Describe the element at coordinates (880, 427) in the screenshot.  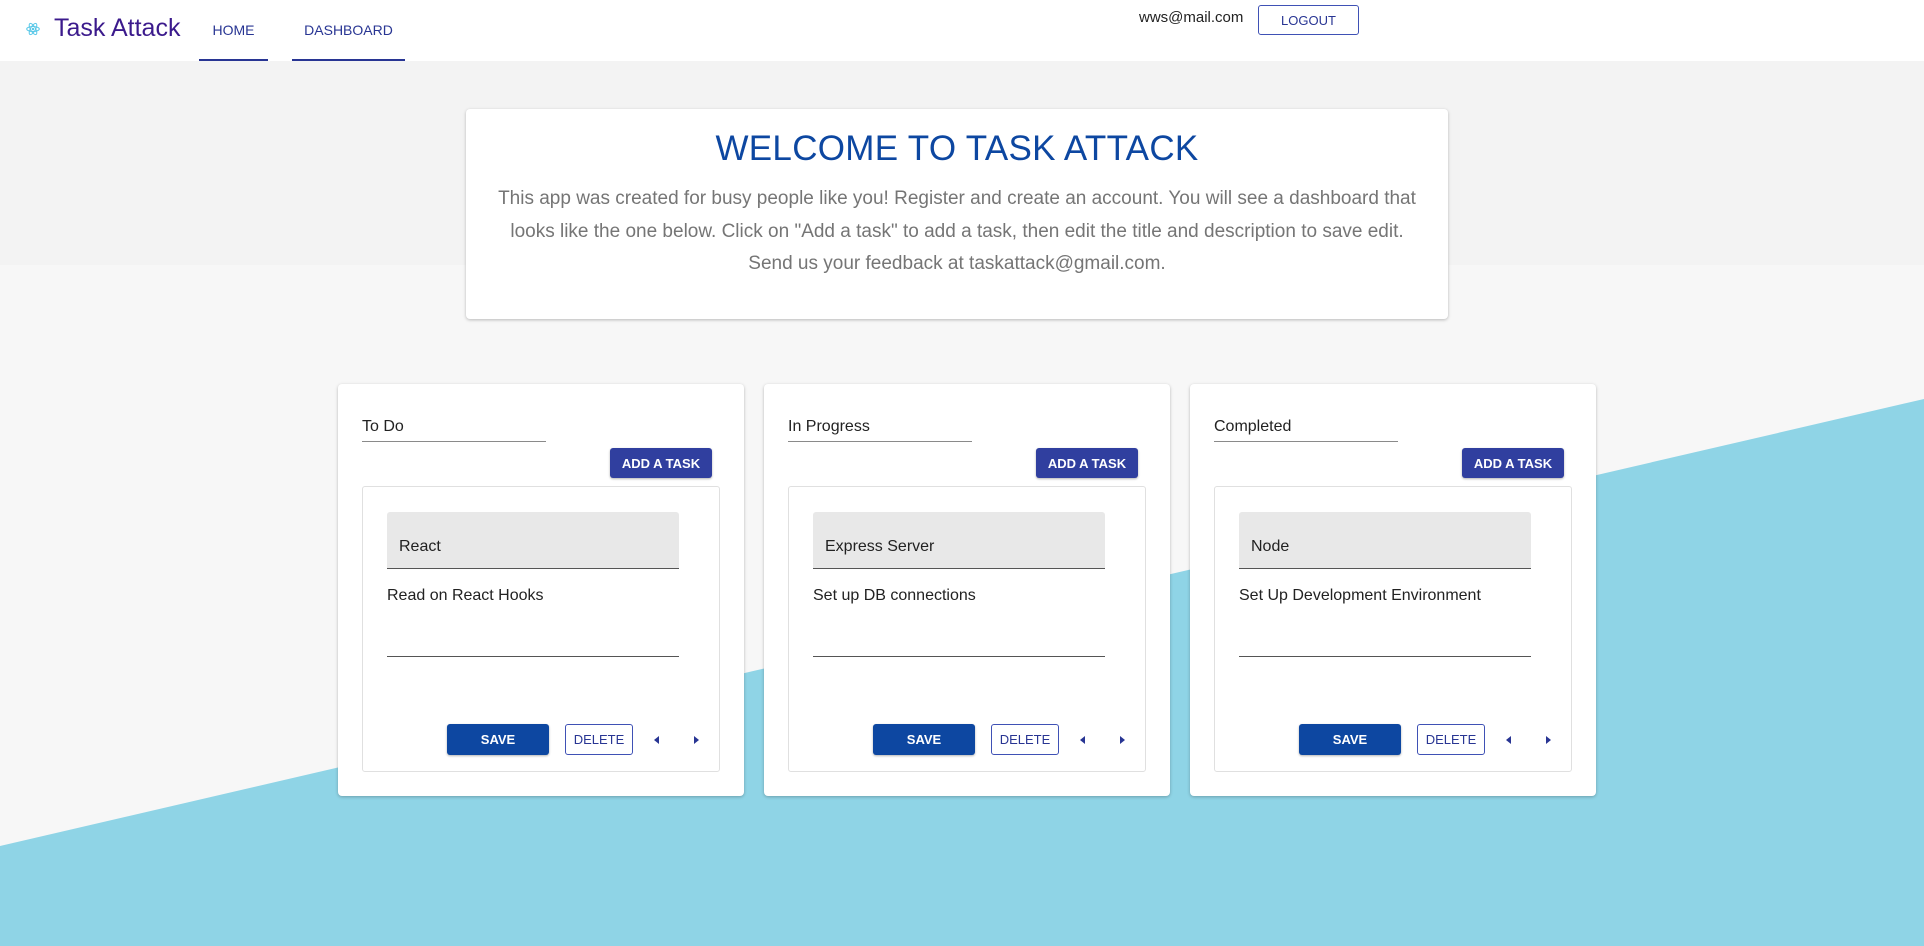
I see `column-title: In Progress` at that location.